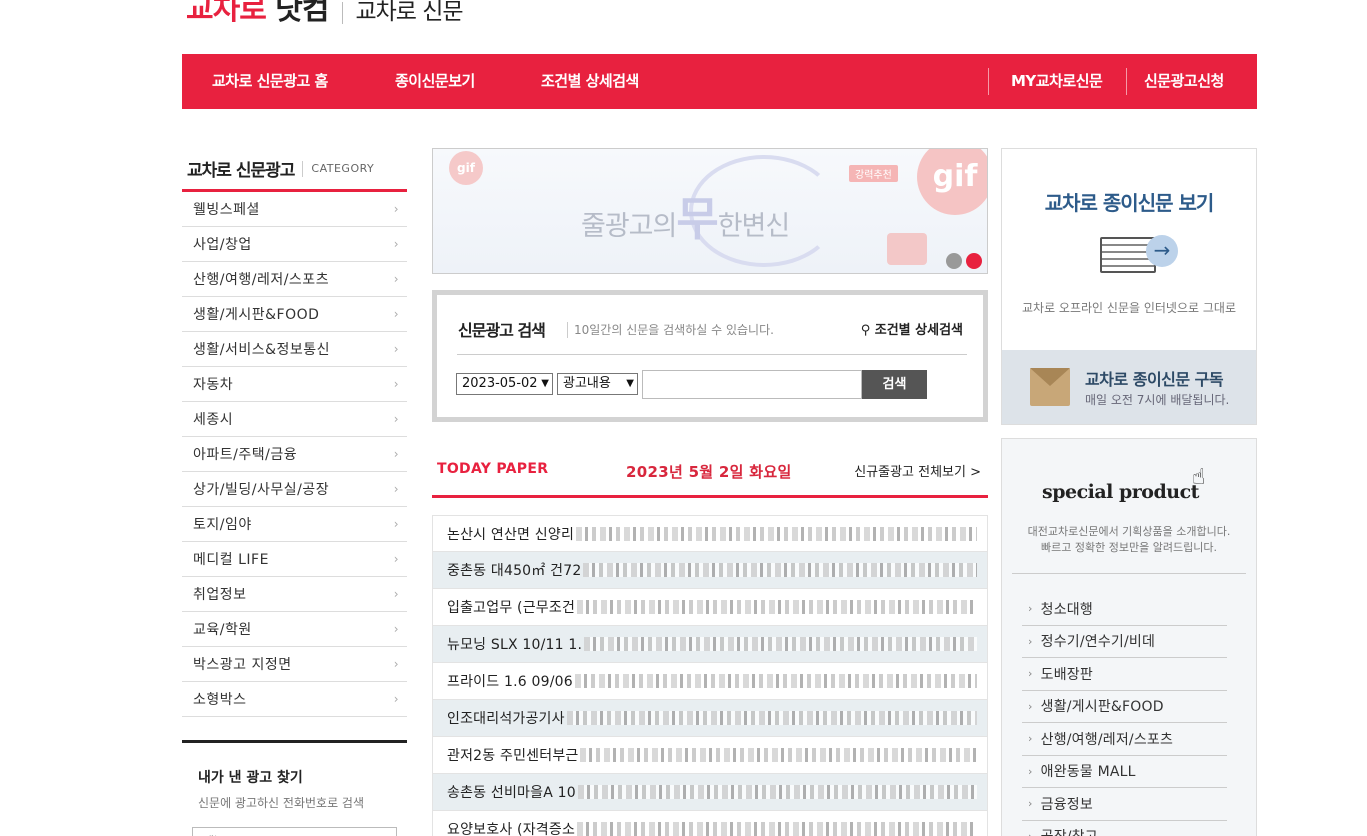  Describe the element at coordinates (954, 261) in the screenshot. I see `slide-dot` at that location.